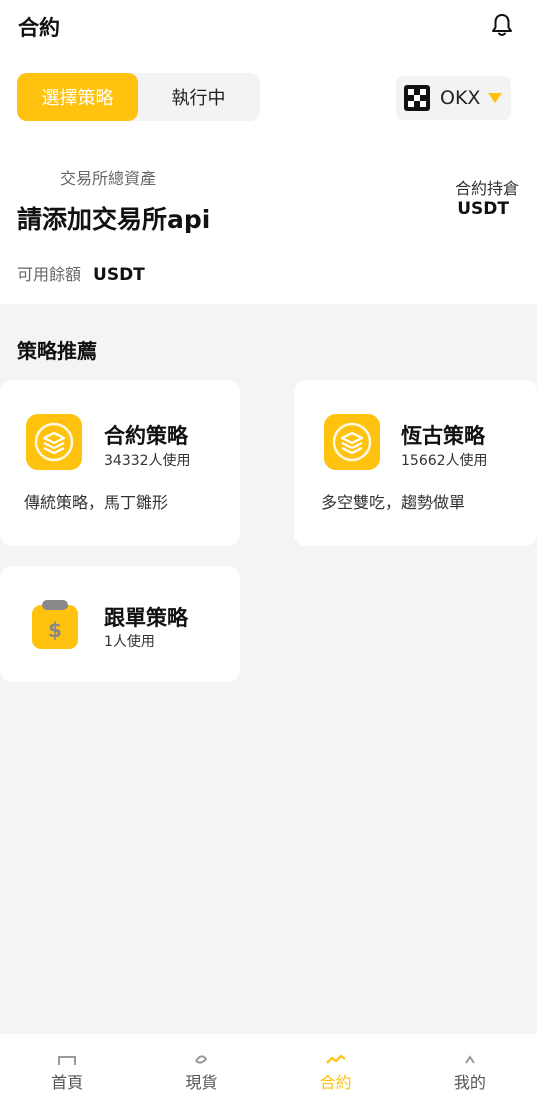 Image resolution: width=537 pixels, height=1101 pixels. What do you see at coordinates (486, 188) in the screenshot?
I see `contract-position-label: 合約持倉` at bounding box center [486, 188].